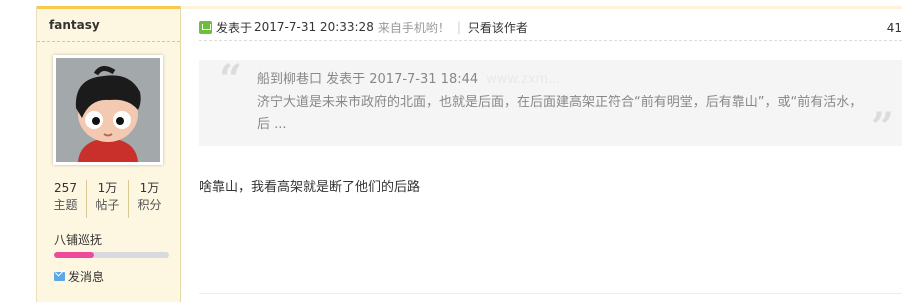 The height and width of the screenshot is (302, 902). What do you see at coordinates (310, 187) in the screenshot?
I see `reply-text: 啥靠山，我看高架就是断了他们的后路` at bounding box center [310, 187].